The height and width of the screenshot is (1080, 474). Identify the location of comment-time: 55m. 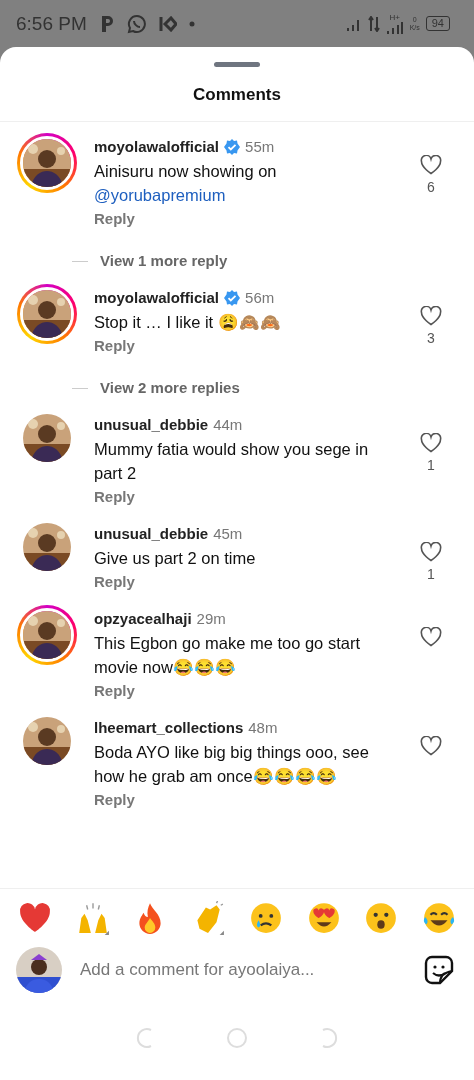
(260, 147).